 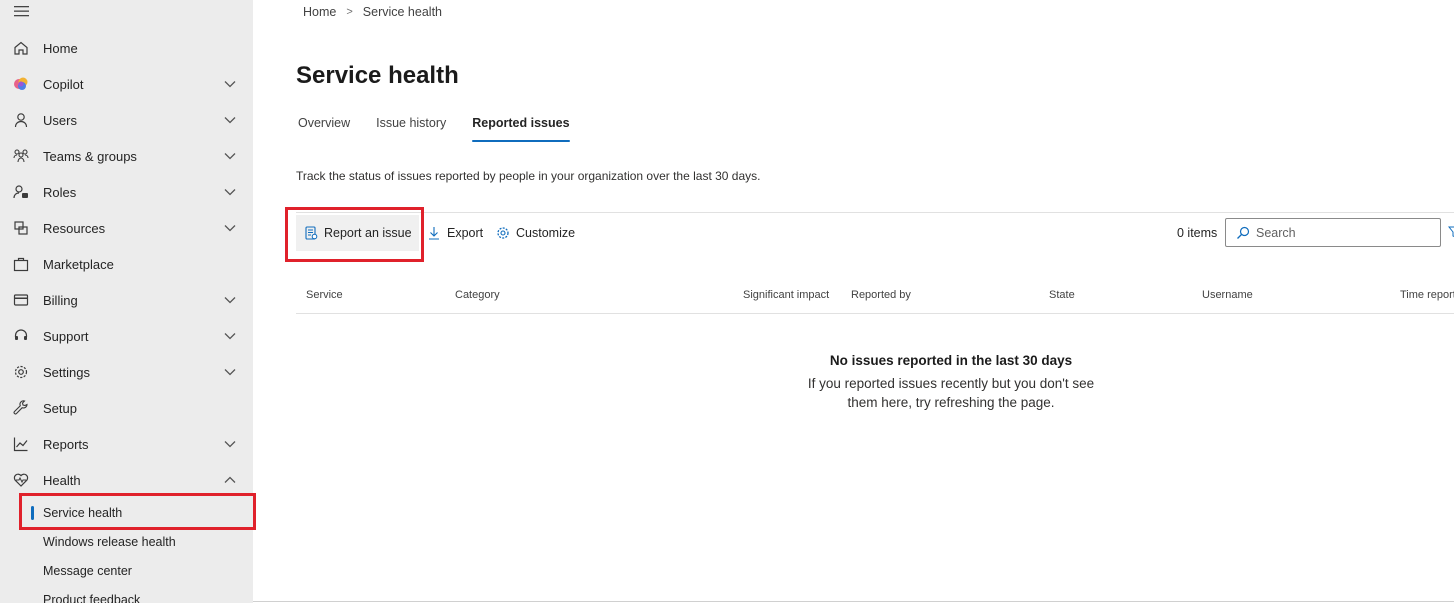 I want to click on user-icon, so click(x=21, y=120).